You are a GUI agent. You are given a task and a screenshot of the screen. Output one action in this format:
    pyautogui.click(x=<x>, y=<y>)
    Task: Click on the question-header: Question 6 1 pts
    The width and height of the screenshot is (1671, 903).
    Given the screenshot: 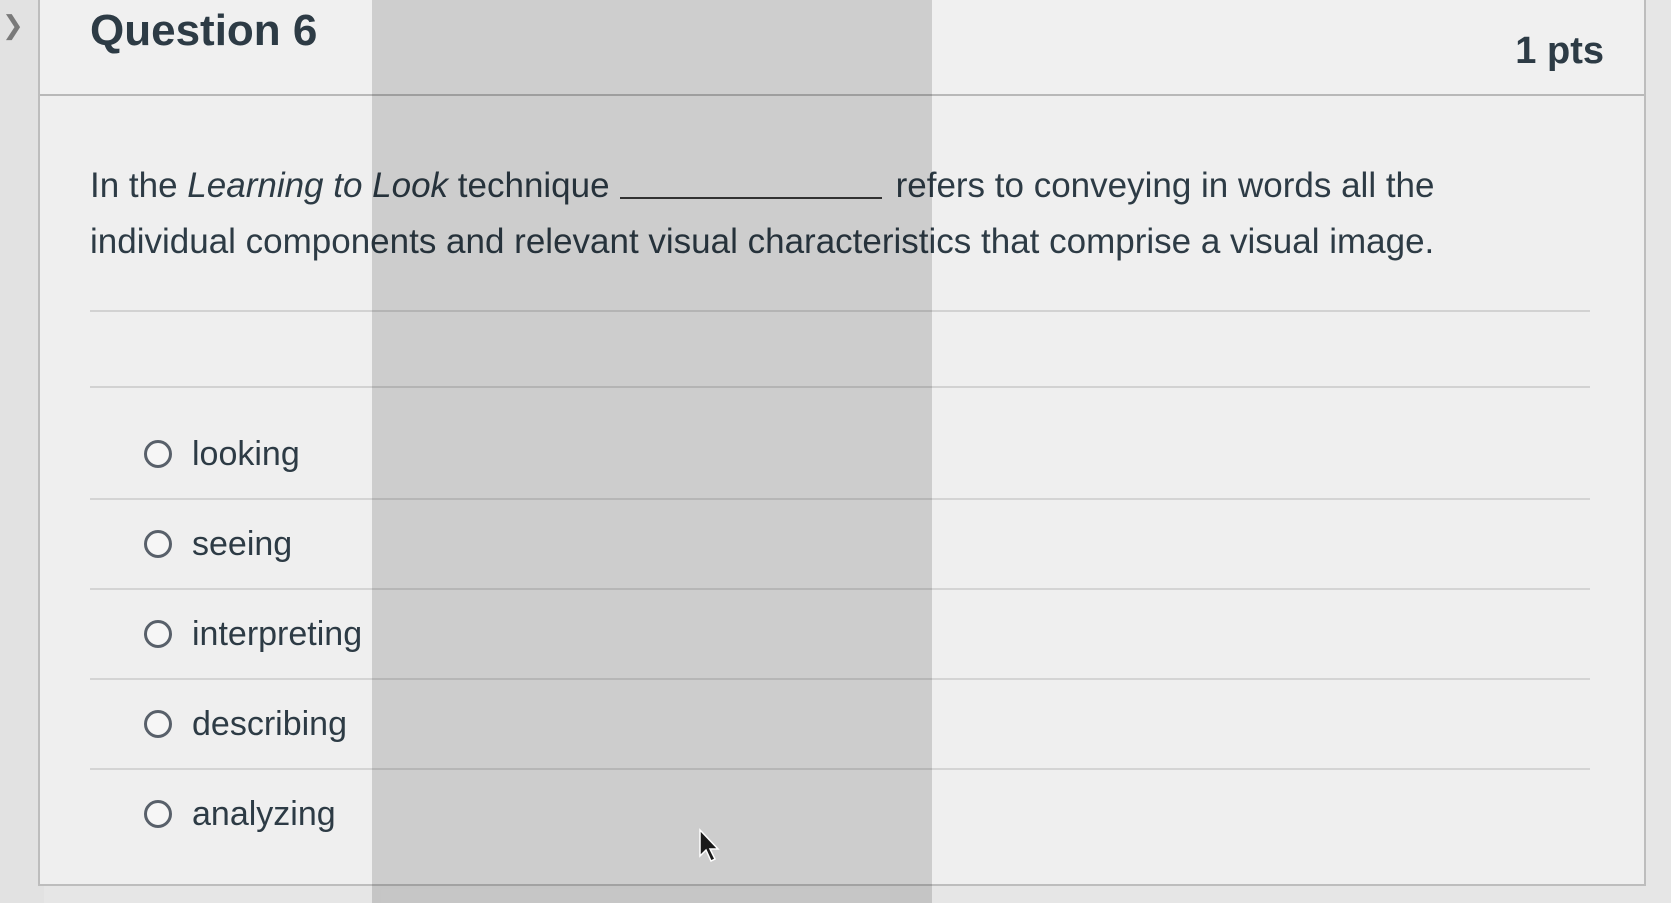 What is the action you would take?
    pyautogui.click(x=842, y=48)
    